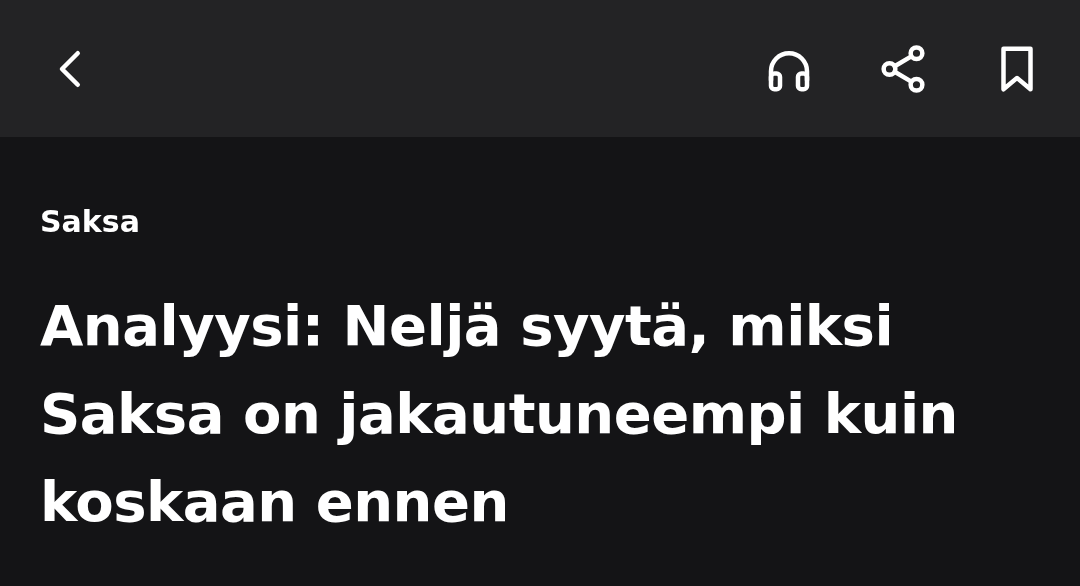 This screenshot has width=1080, height=586. What do you see at coordinates (90, 222) in the screenshot?
I see `category-label: Saksa` at bounding box center [90, 222].